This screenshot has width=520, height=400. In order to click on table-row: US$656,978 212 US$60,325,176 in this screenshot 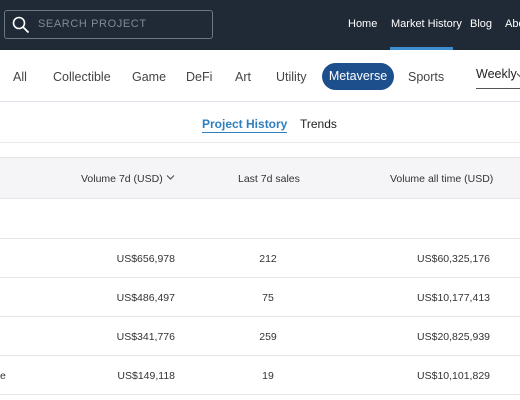, I will do `click(260, 258)`.